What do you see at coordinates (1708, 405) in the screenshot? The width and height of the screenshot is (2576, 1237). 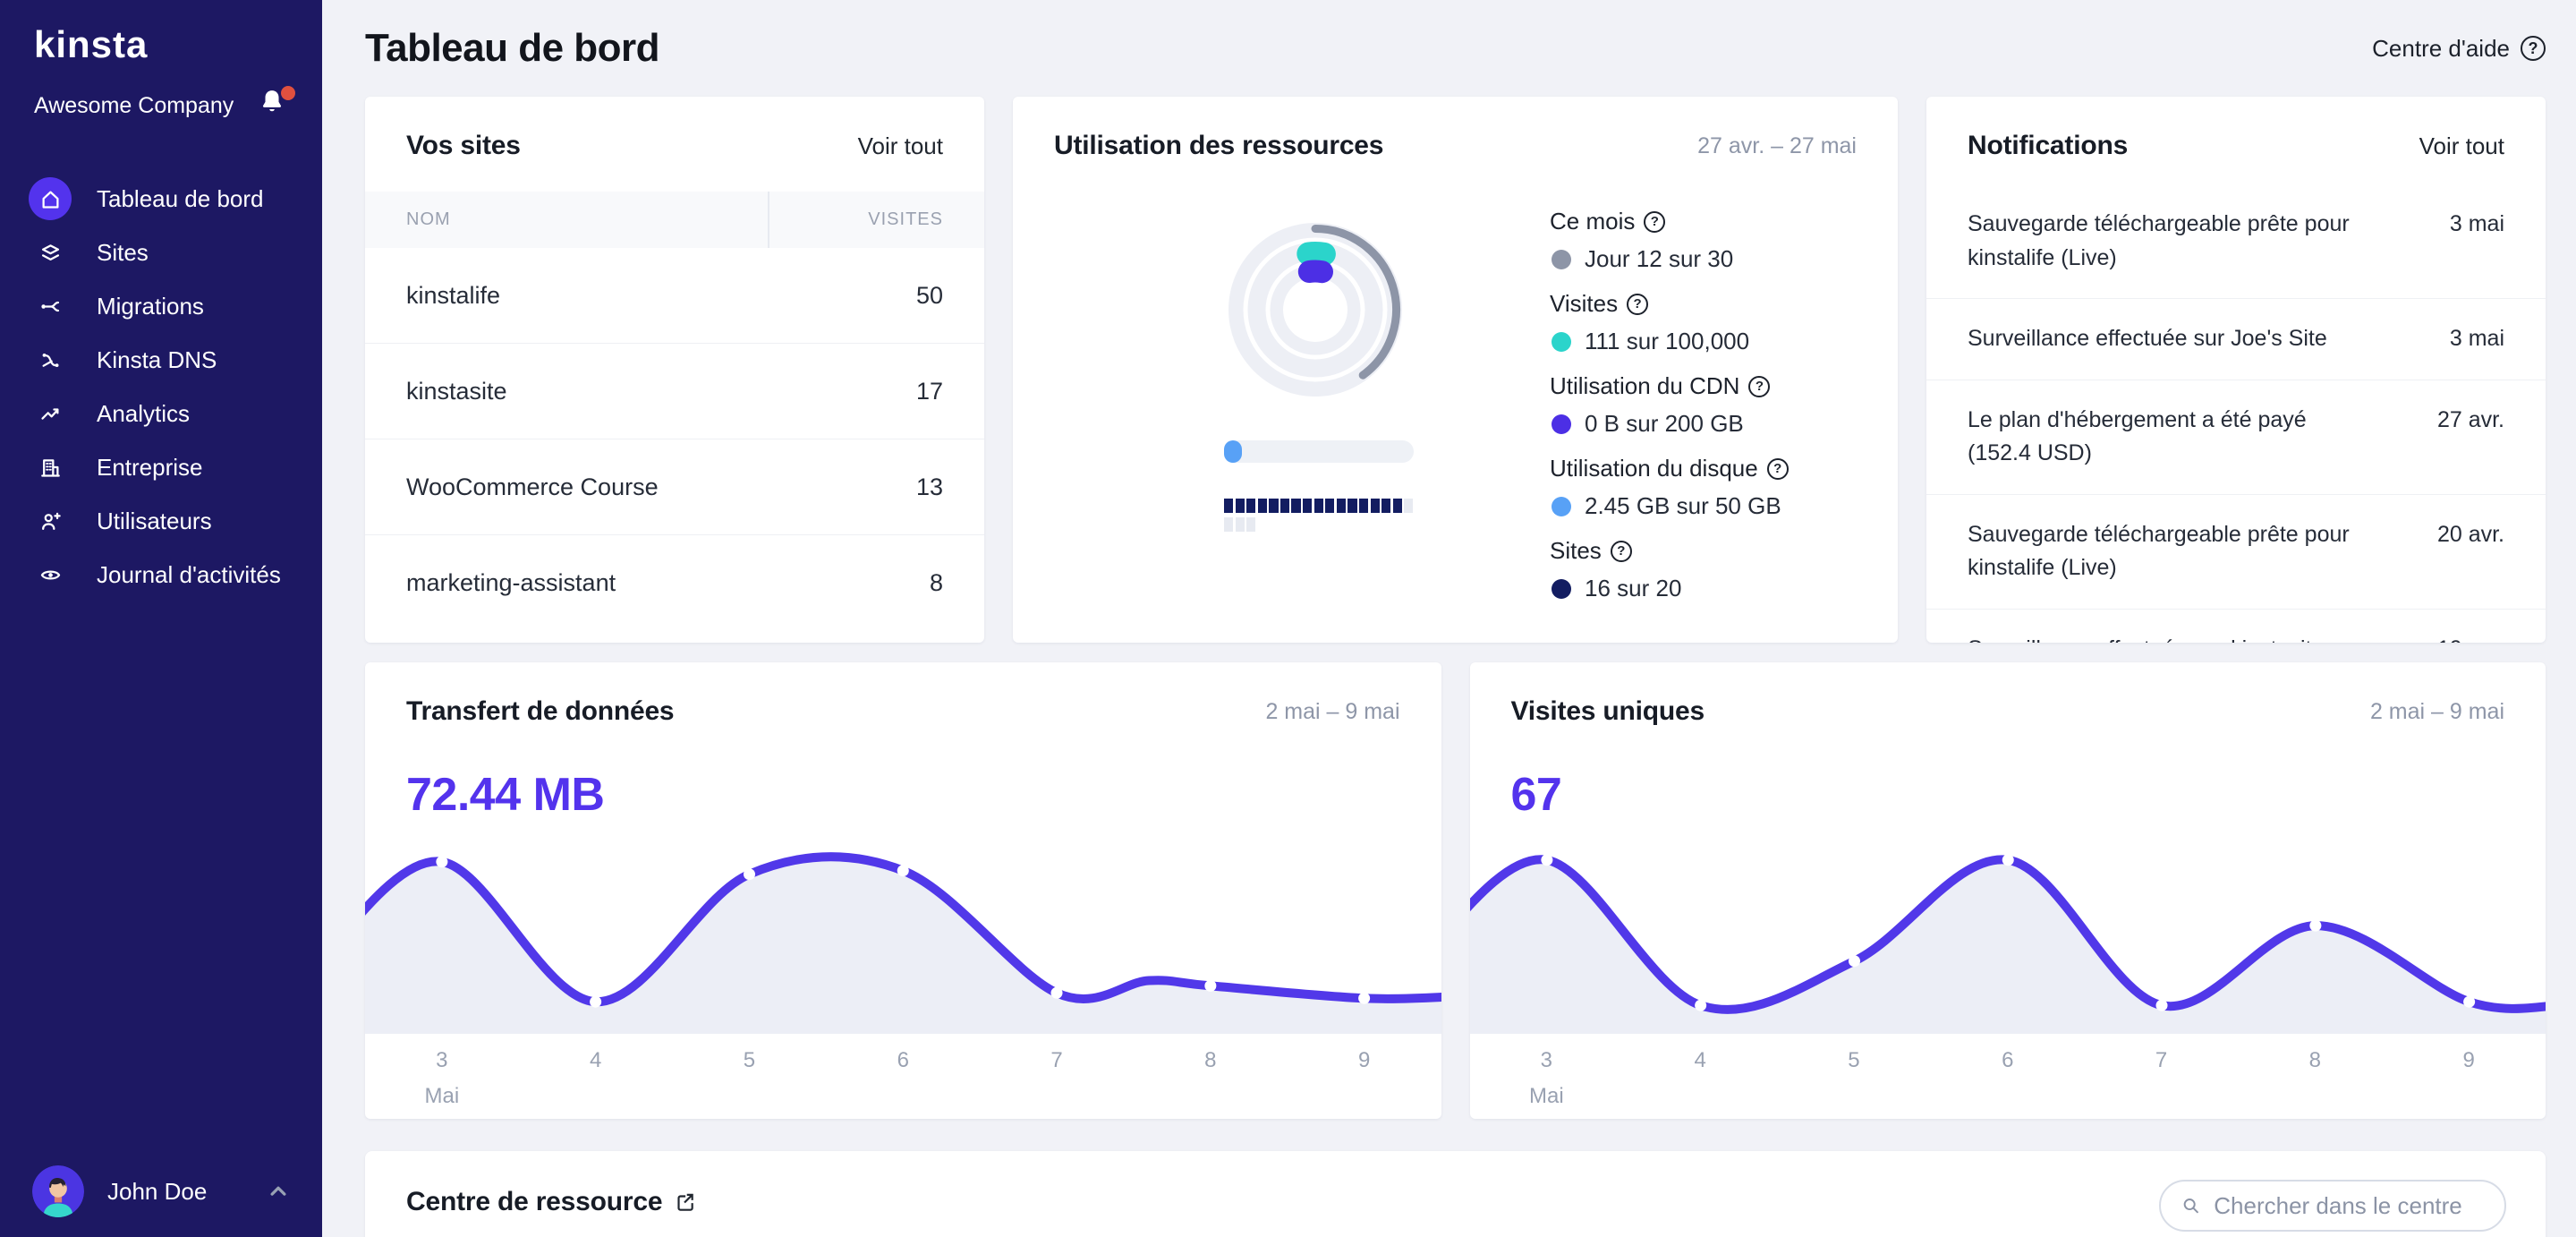 I see `legend-block: Utilisation du CDN? 0 B sur 200 GB` at bounding box center [1708, 405].